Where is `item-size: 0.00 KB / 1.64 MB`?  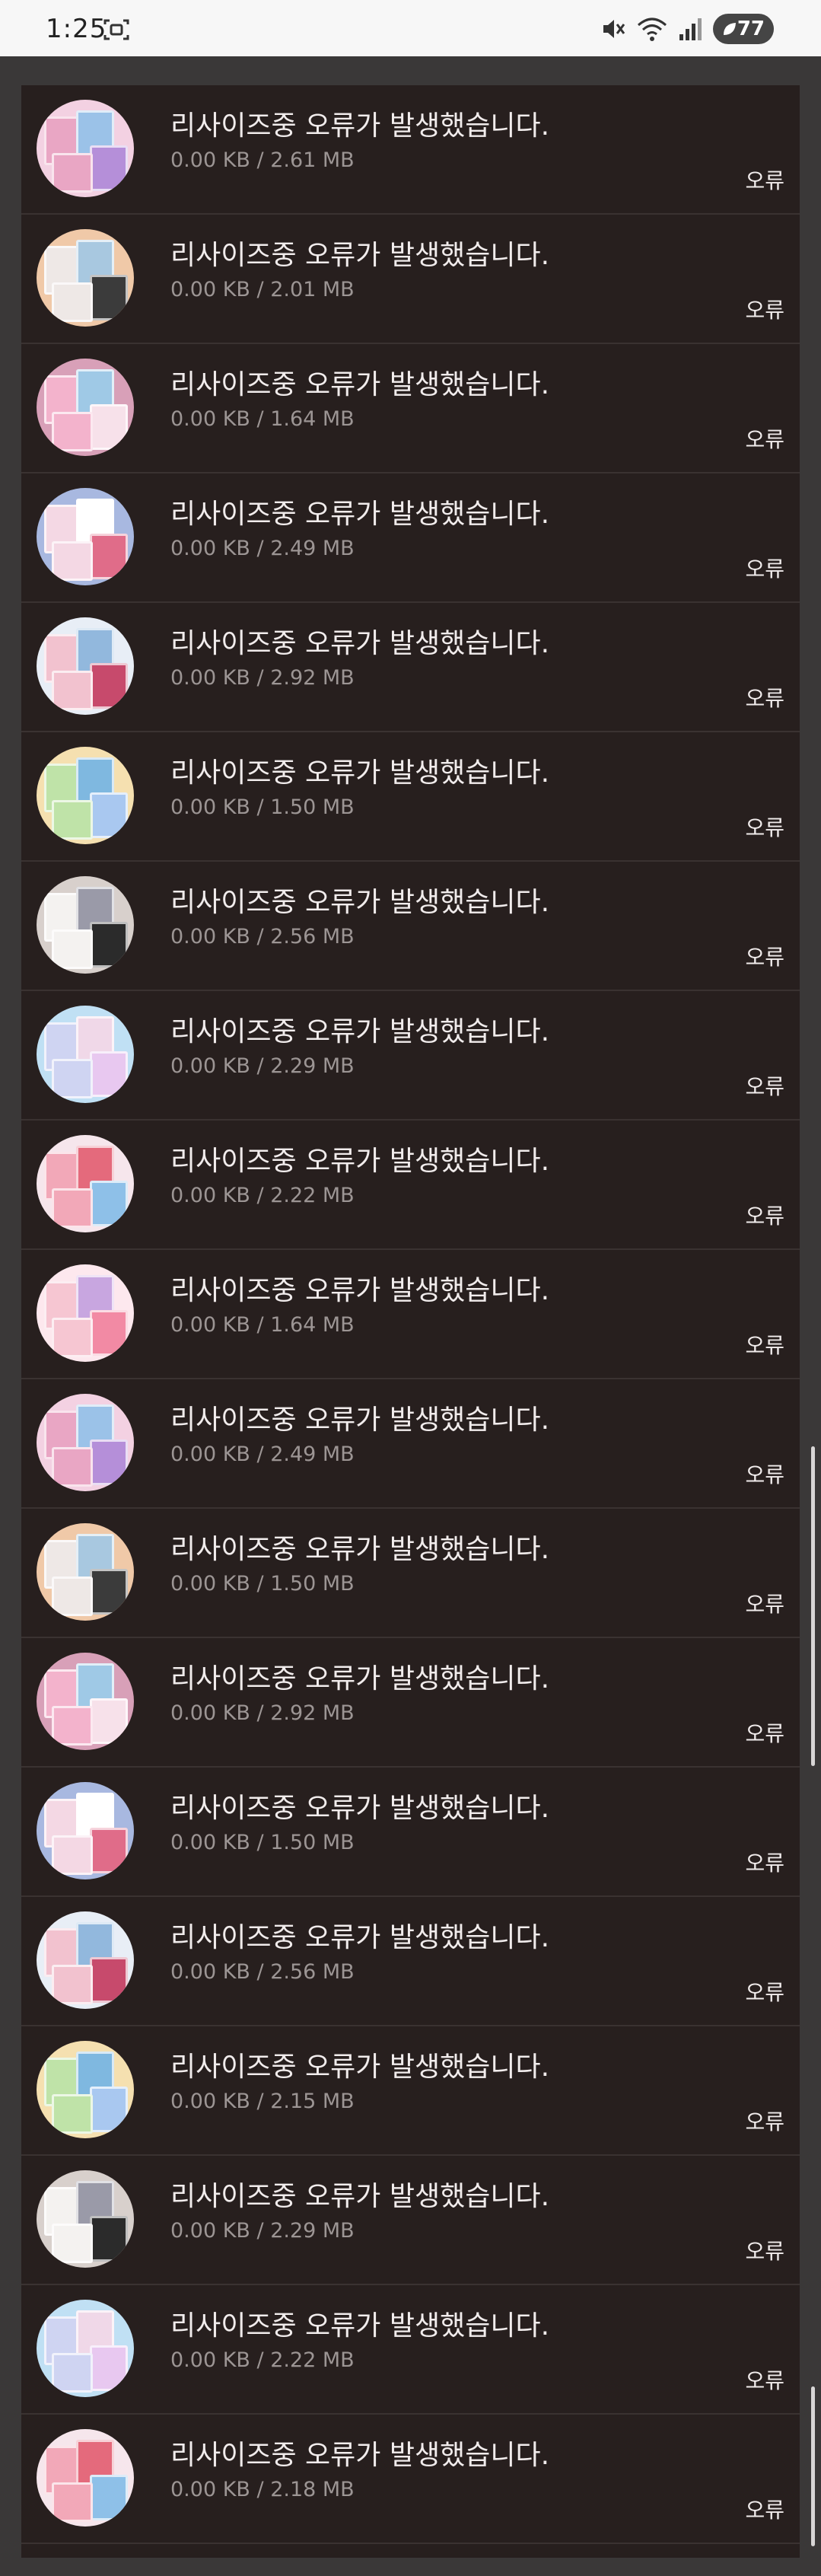
item-size: 0.00 KB / 1.64 MB is located at coordinates (262, 419).